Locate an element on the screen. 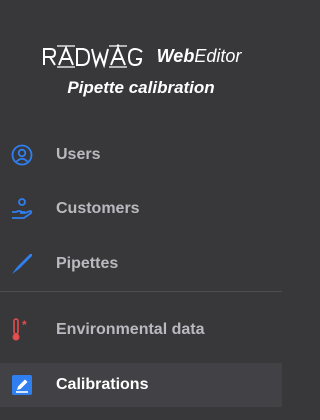 This screenshot has height=420, width=320. nav-item-label: Users is located at coordinates (78, 154).